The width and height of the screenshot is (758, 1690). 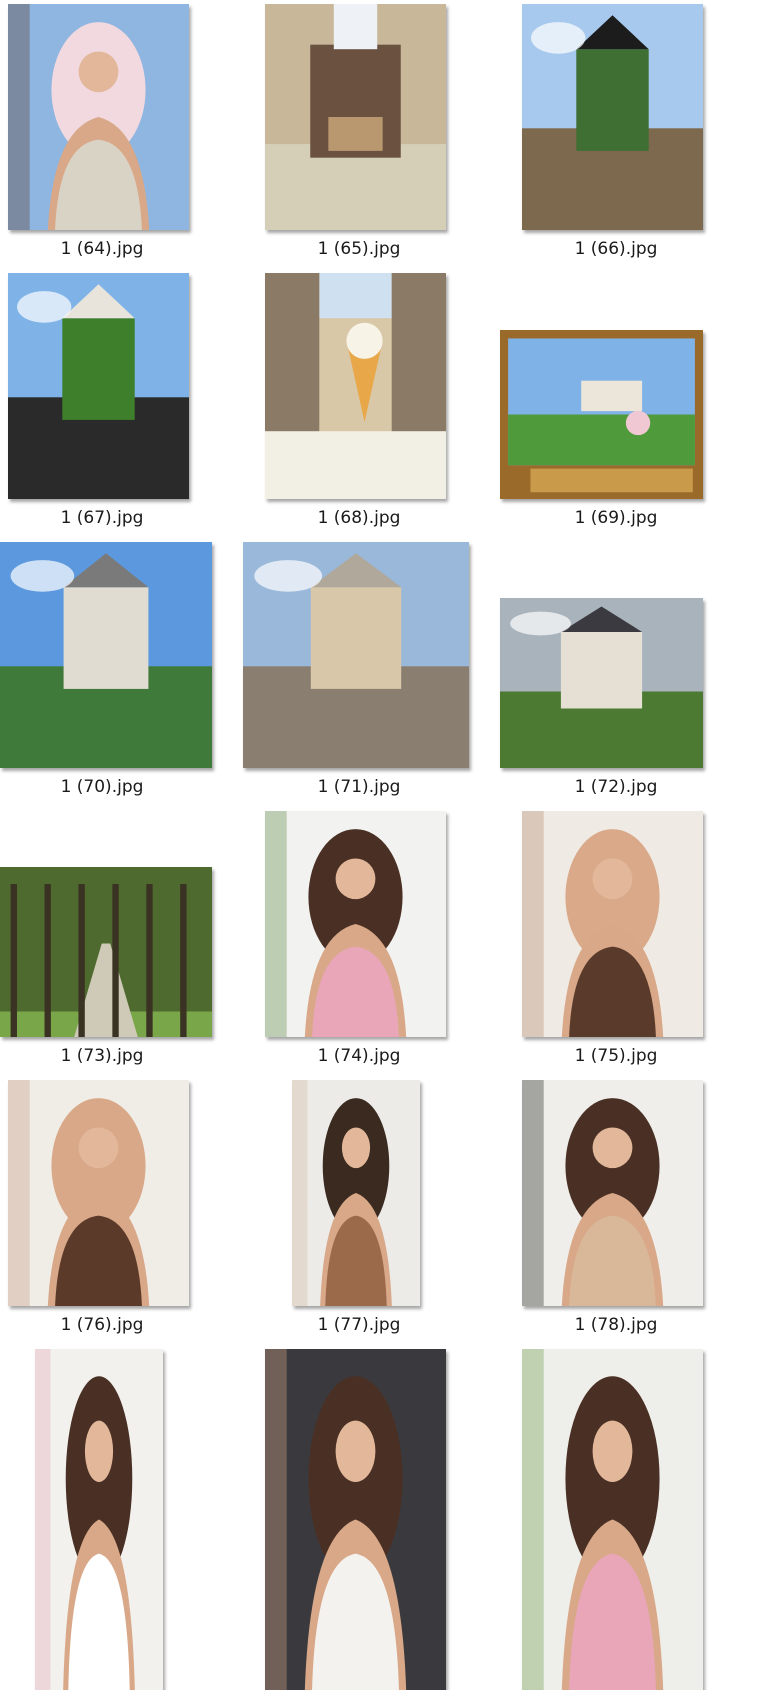 I want to click on file-name-label: 1 (77).jpg, so click(x=359, y=1325).